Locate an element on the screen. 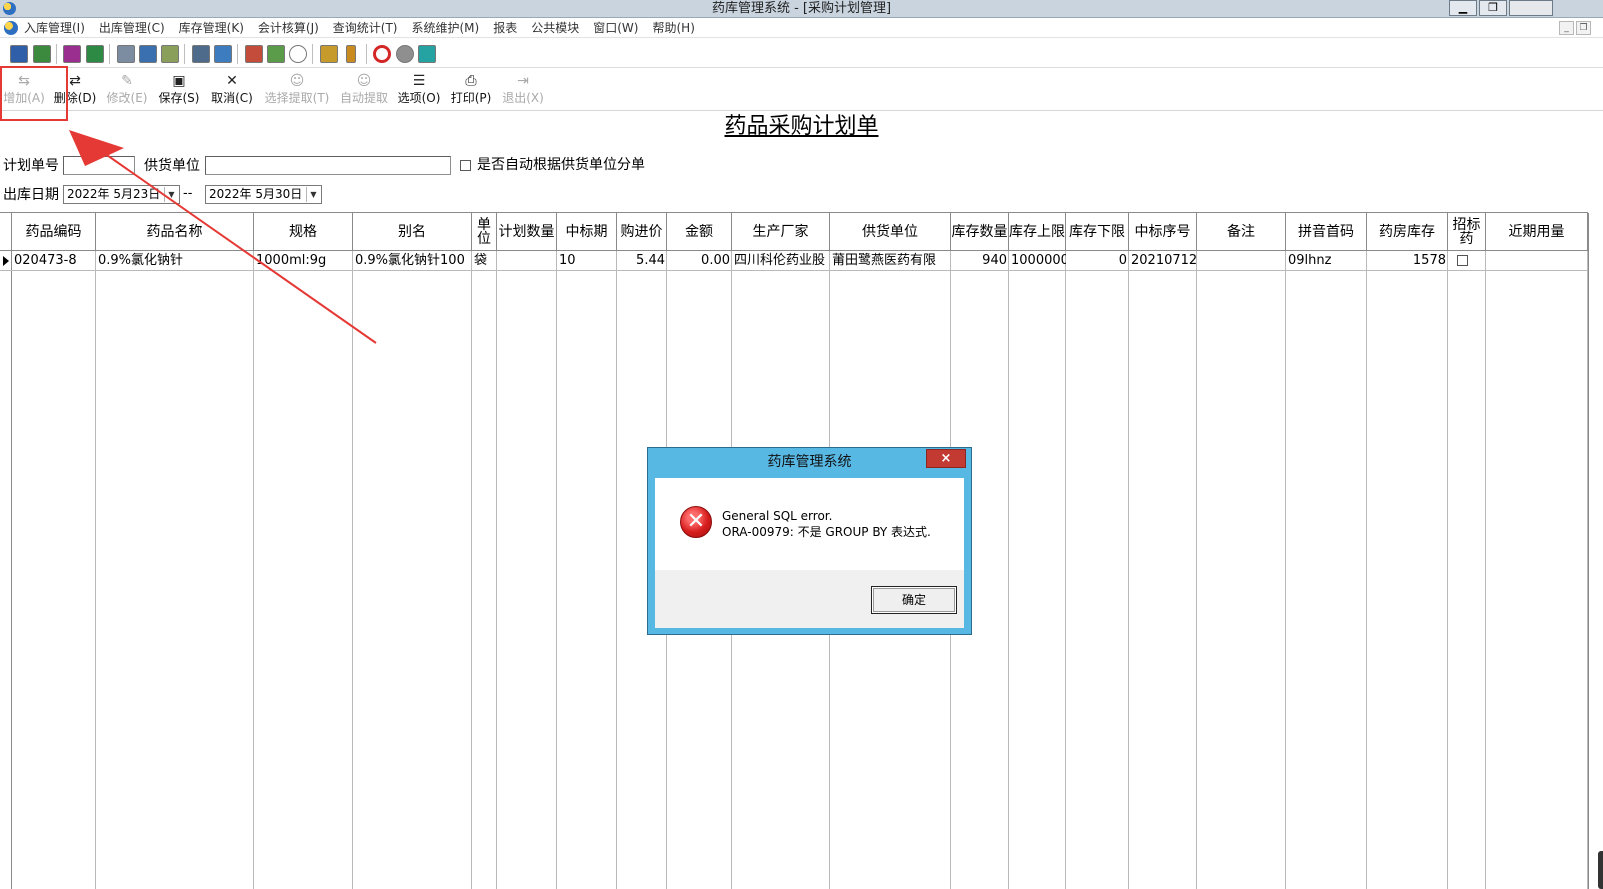  column-header-unit: 单位 is located at coordinates (484, 232).